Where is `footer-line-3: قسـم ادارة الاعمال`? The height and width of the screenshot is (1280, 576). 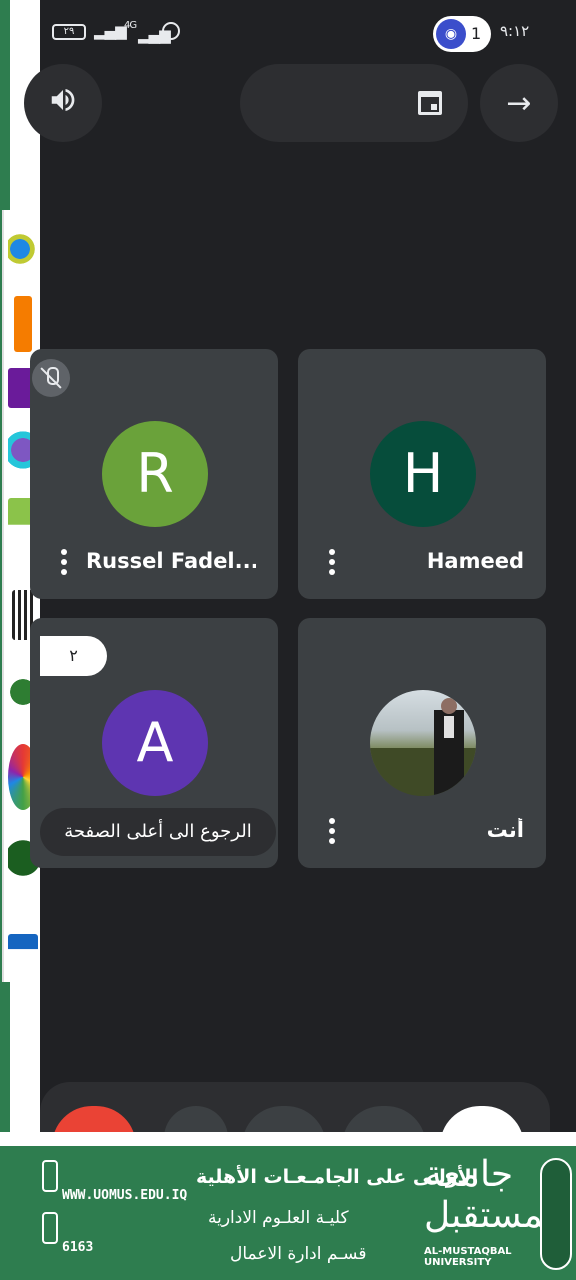
footer-line-3: قسـم ادارة الاعمال is located at coordinates (298, 1254).